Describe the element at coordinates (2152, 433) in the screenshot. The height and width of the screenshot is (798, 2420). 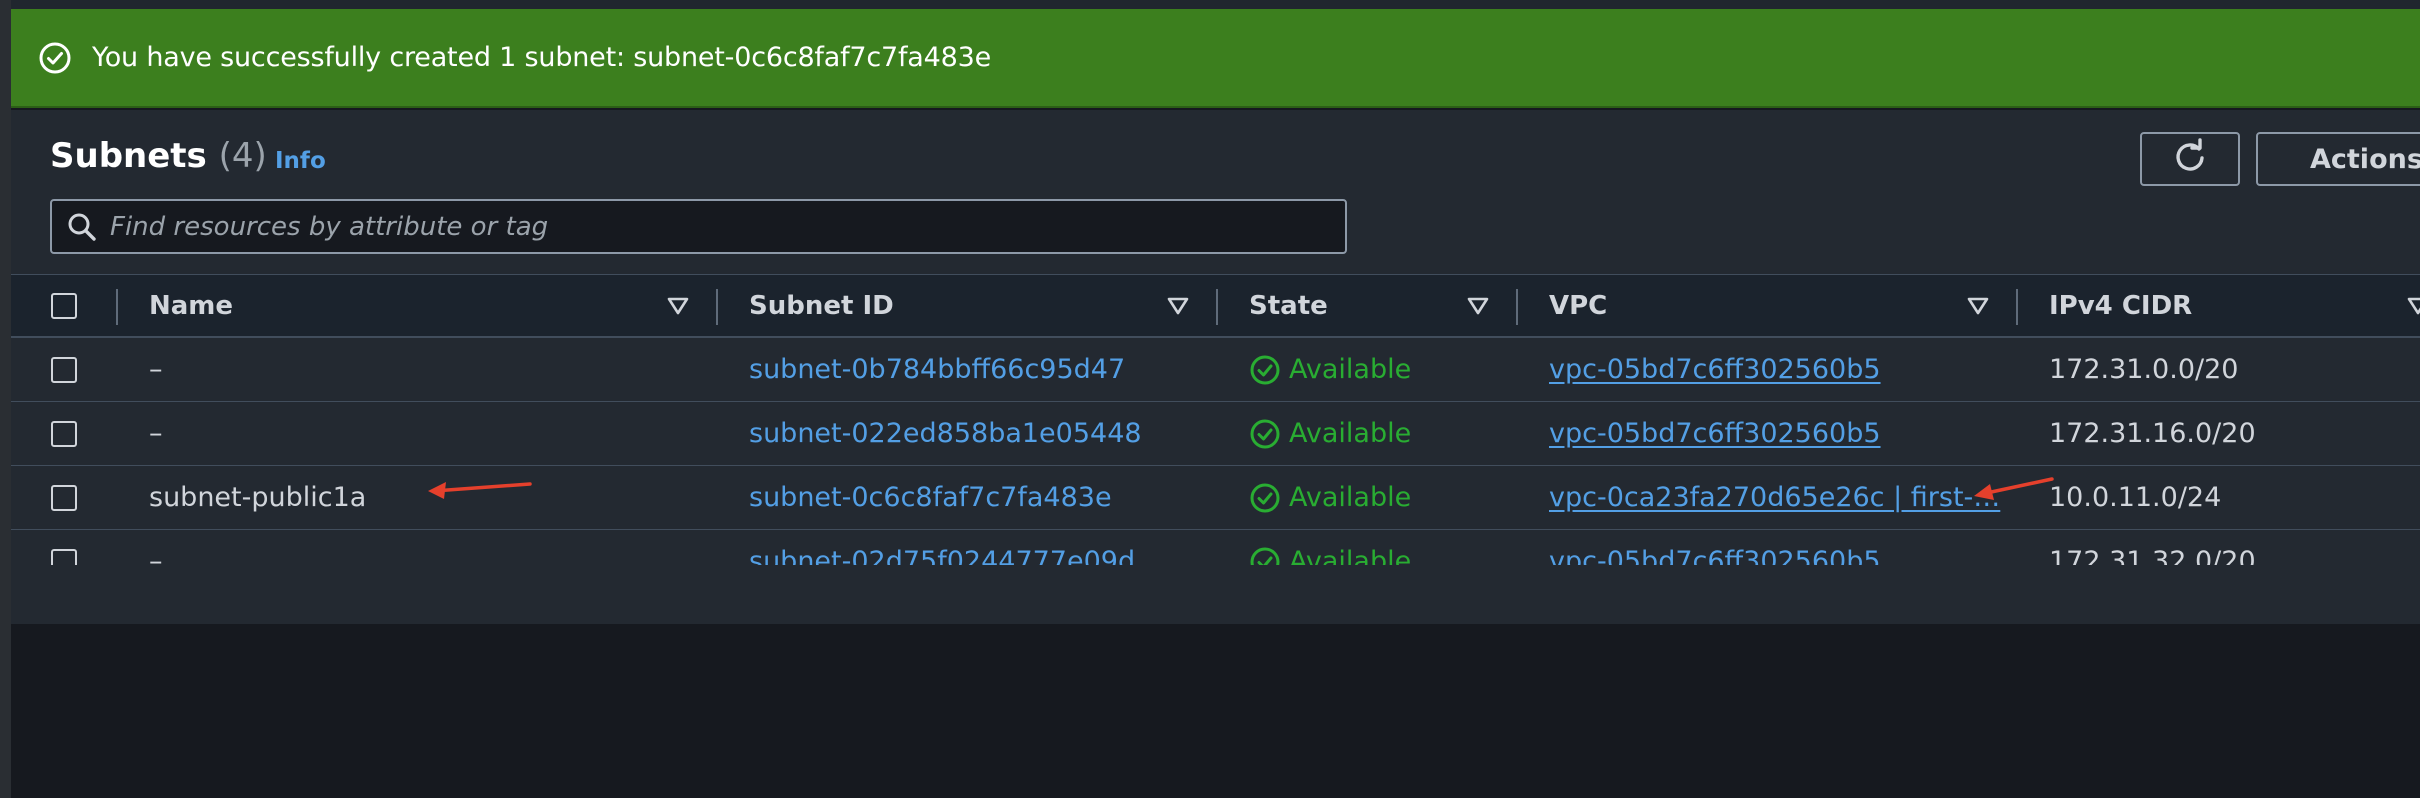
I see `cell-ipv4-cidr: 172.31.16.0/20` at that location.